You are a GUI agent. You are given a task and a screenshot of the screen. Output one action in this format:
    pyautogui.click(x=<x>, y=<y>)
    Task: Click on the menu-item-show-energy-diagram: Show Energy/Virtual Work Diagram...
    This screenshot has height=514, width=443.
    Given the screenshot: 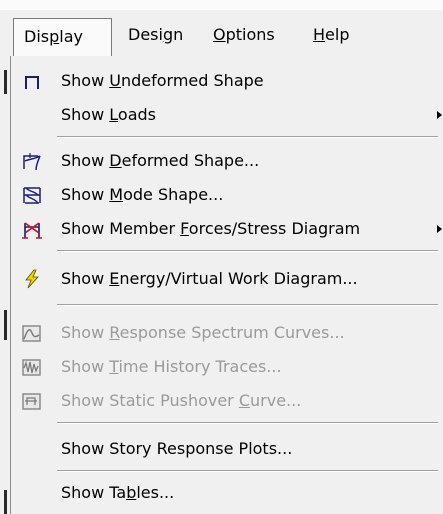 What is the action you would take?
    pyautogui.click(x=227, y=279)
    